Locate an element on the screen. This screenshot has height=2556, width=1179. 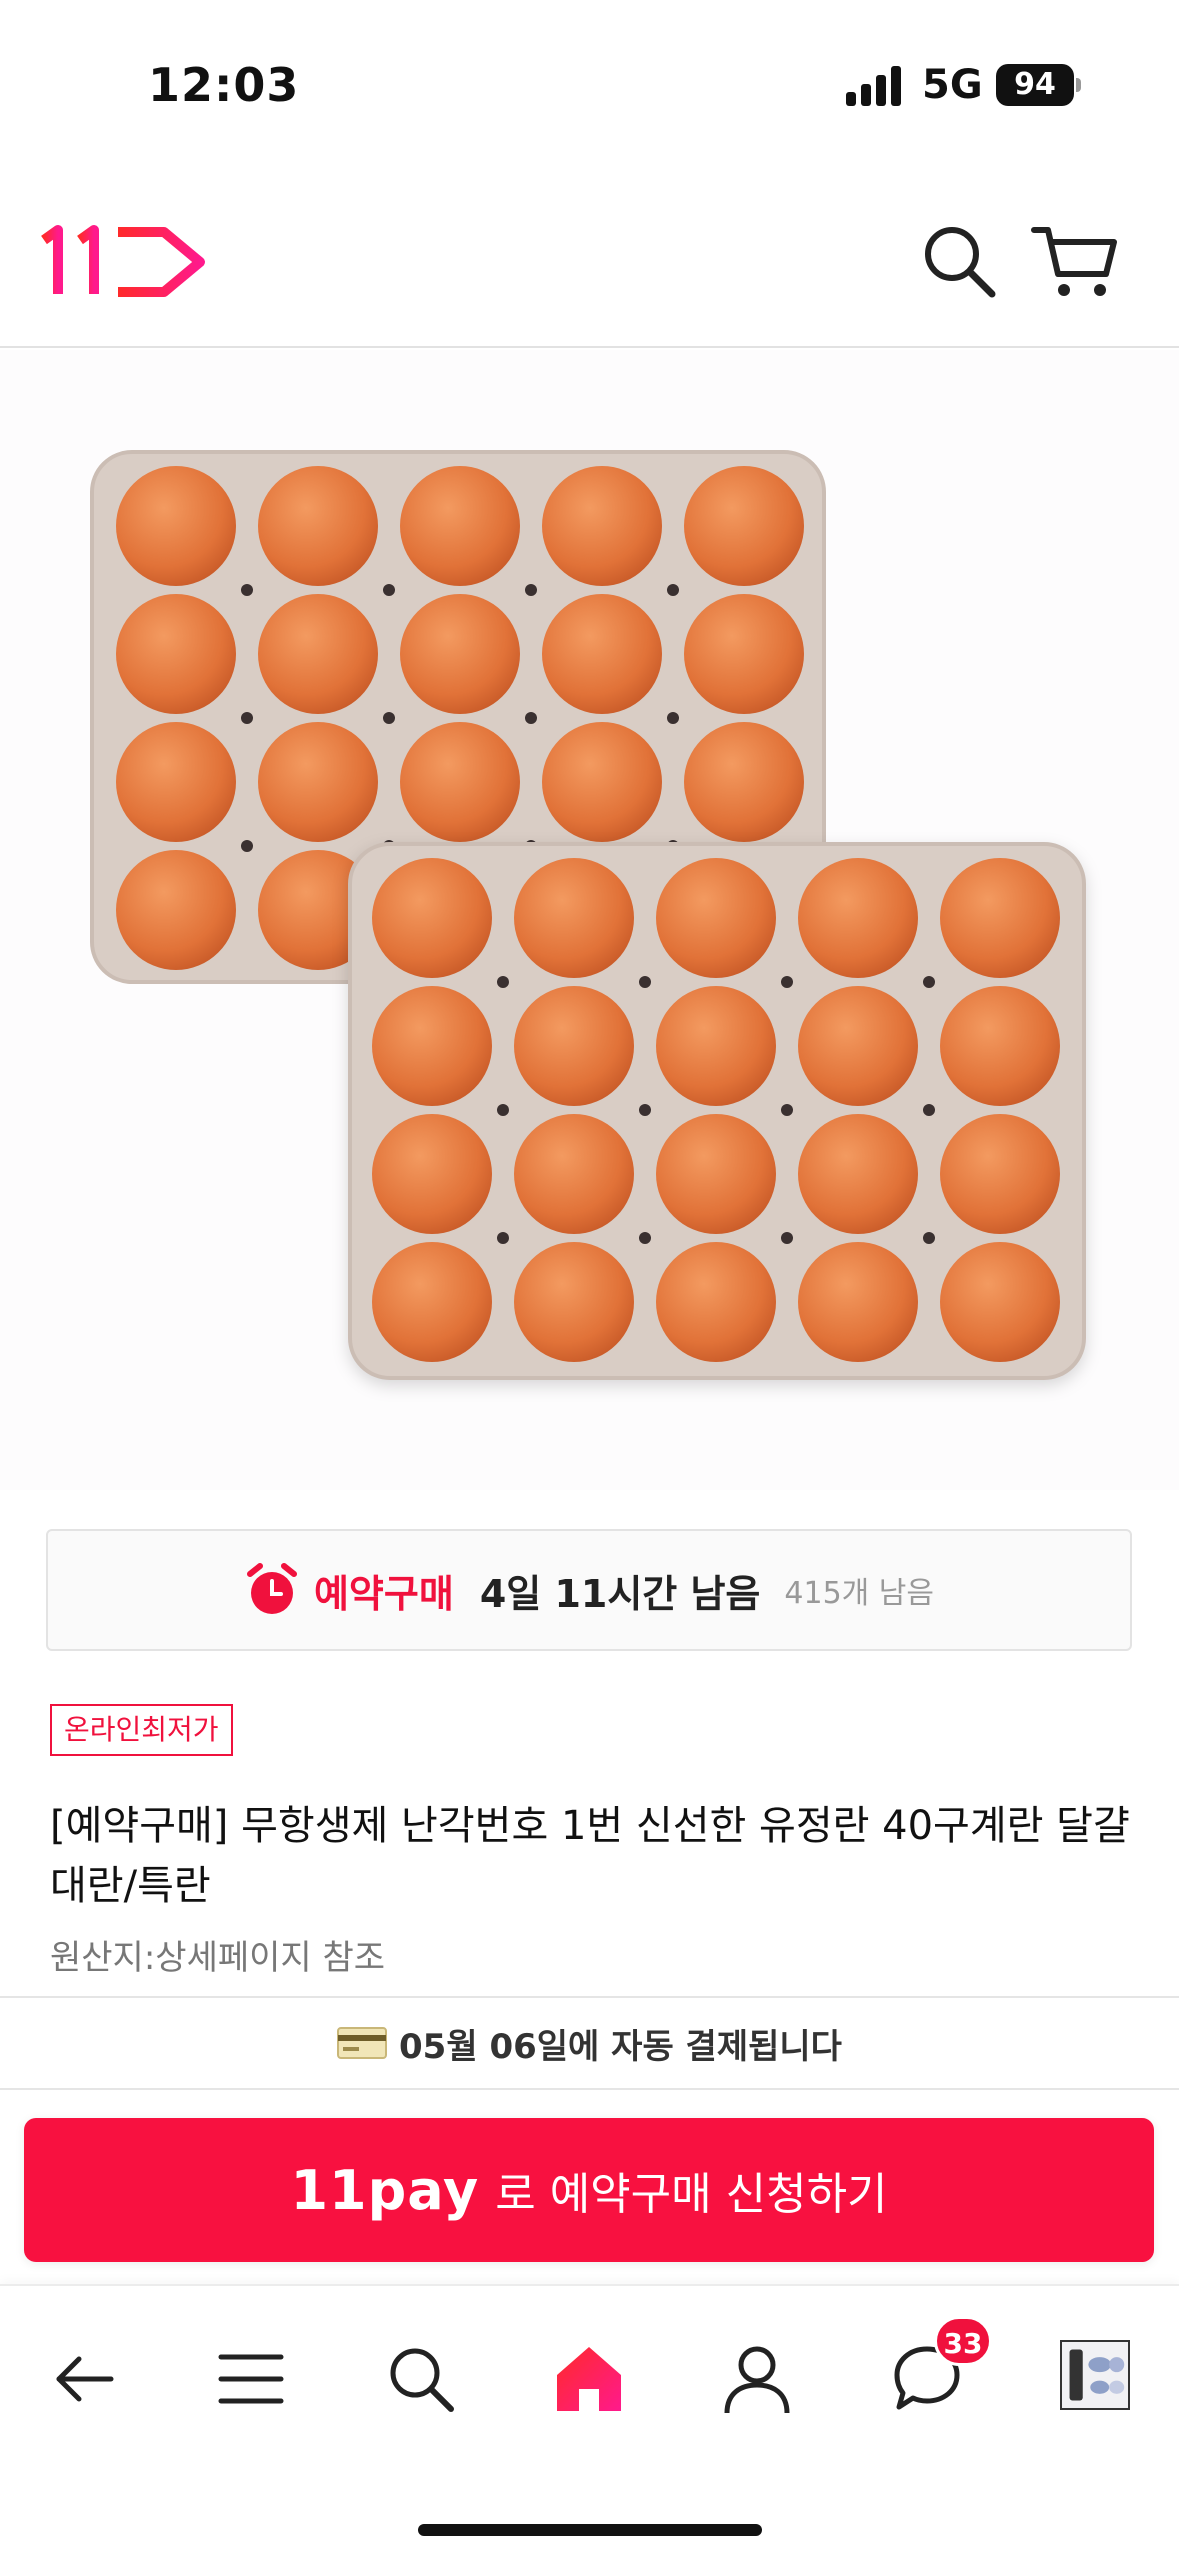
cta-label: 로 예약구매 신청하기 is located at coordinates (691, 2194).